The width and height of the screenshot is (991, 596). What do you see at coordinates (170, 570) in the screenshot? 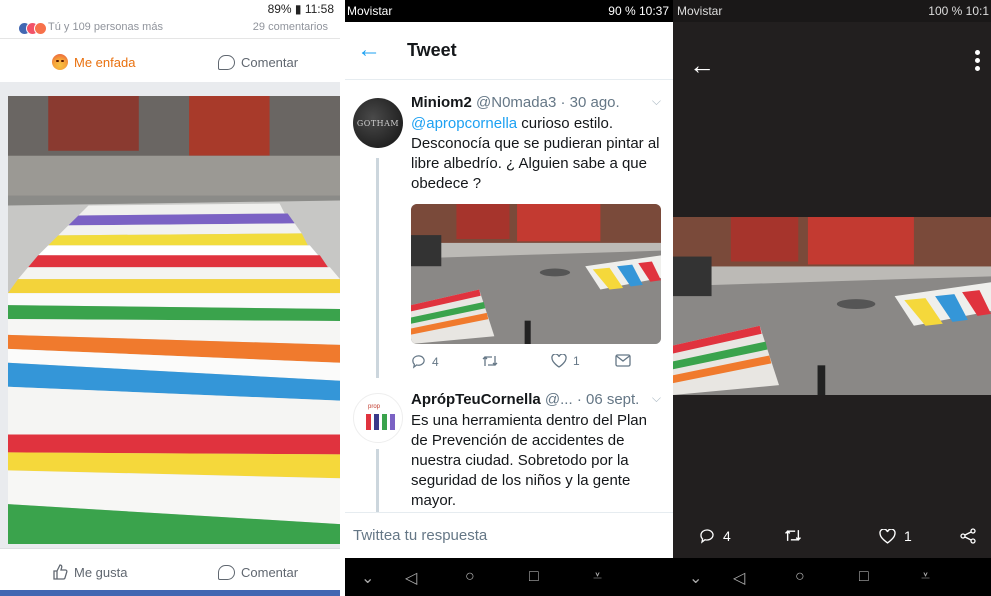
I see `post-actions-bottom: Me gusta Comentar` at bounding box center [170, 570].